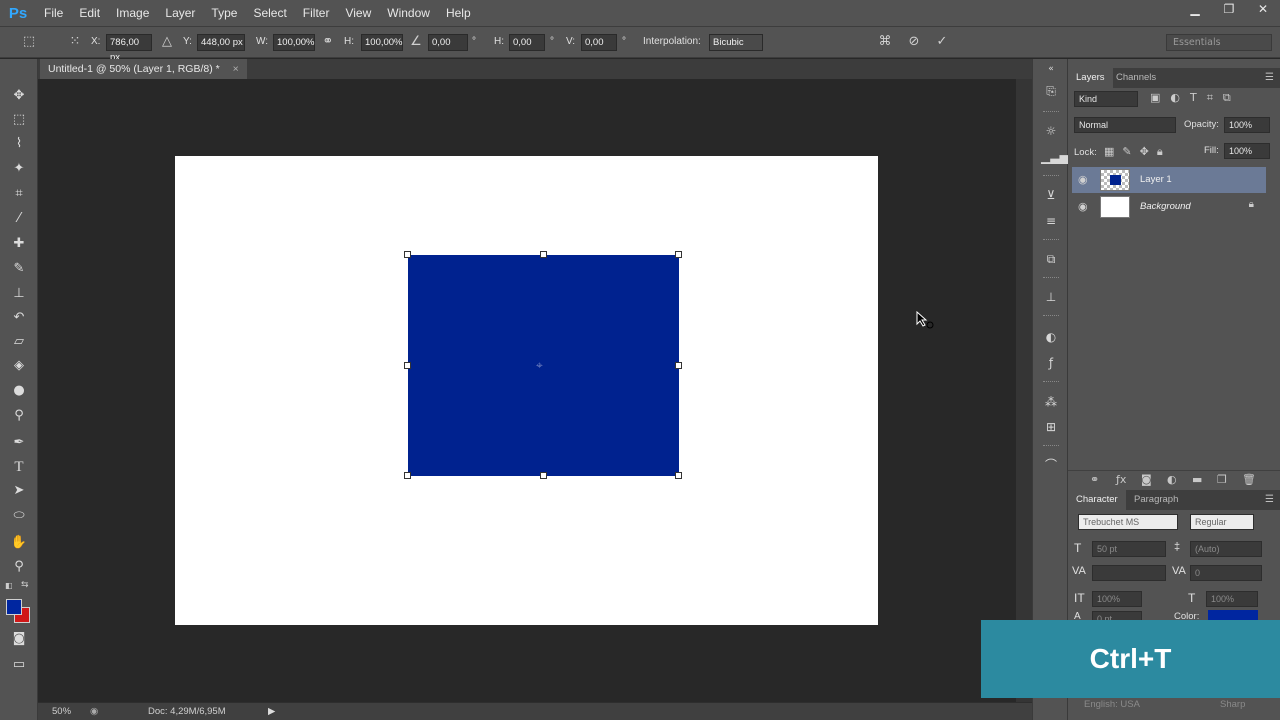 The width and height of the screenshot is (1280, 720). What do you see at coordinates (1172, 479) in the screenshot?
I see `adjustment-layer-icon: ◐` at bounding box center [1172, 479].